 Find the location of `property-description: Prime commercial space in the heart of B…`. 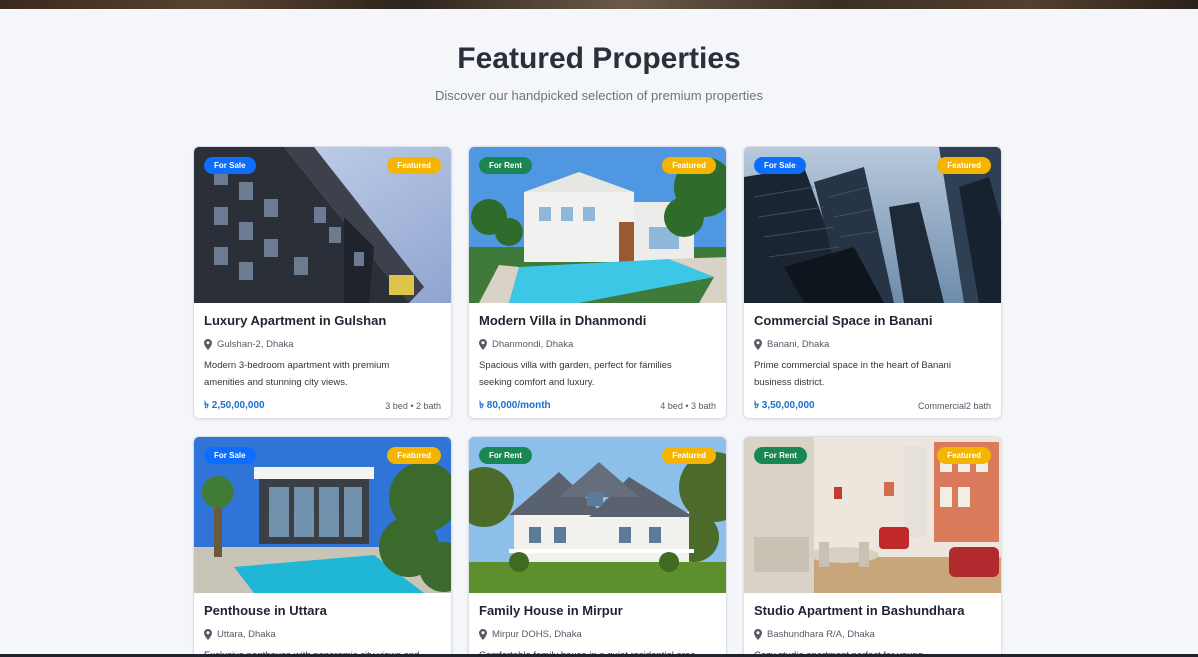

property-description: Prime commercial space in the heart of B… is located at coordinates (872, 374).